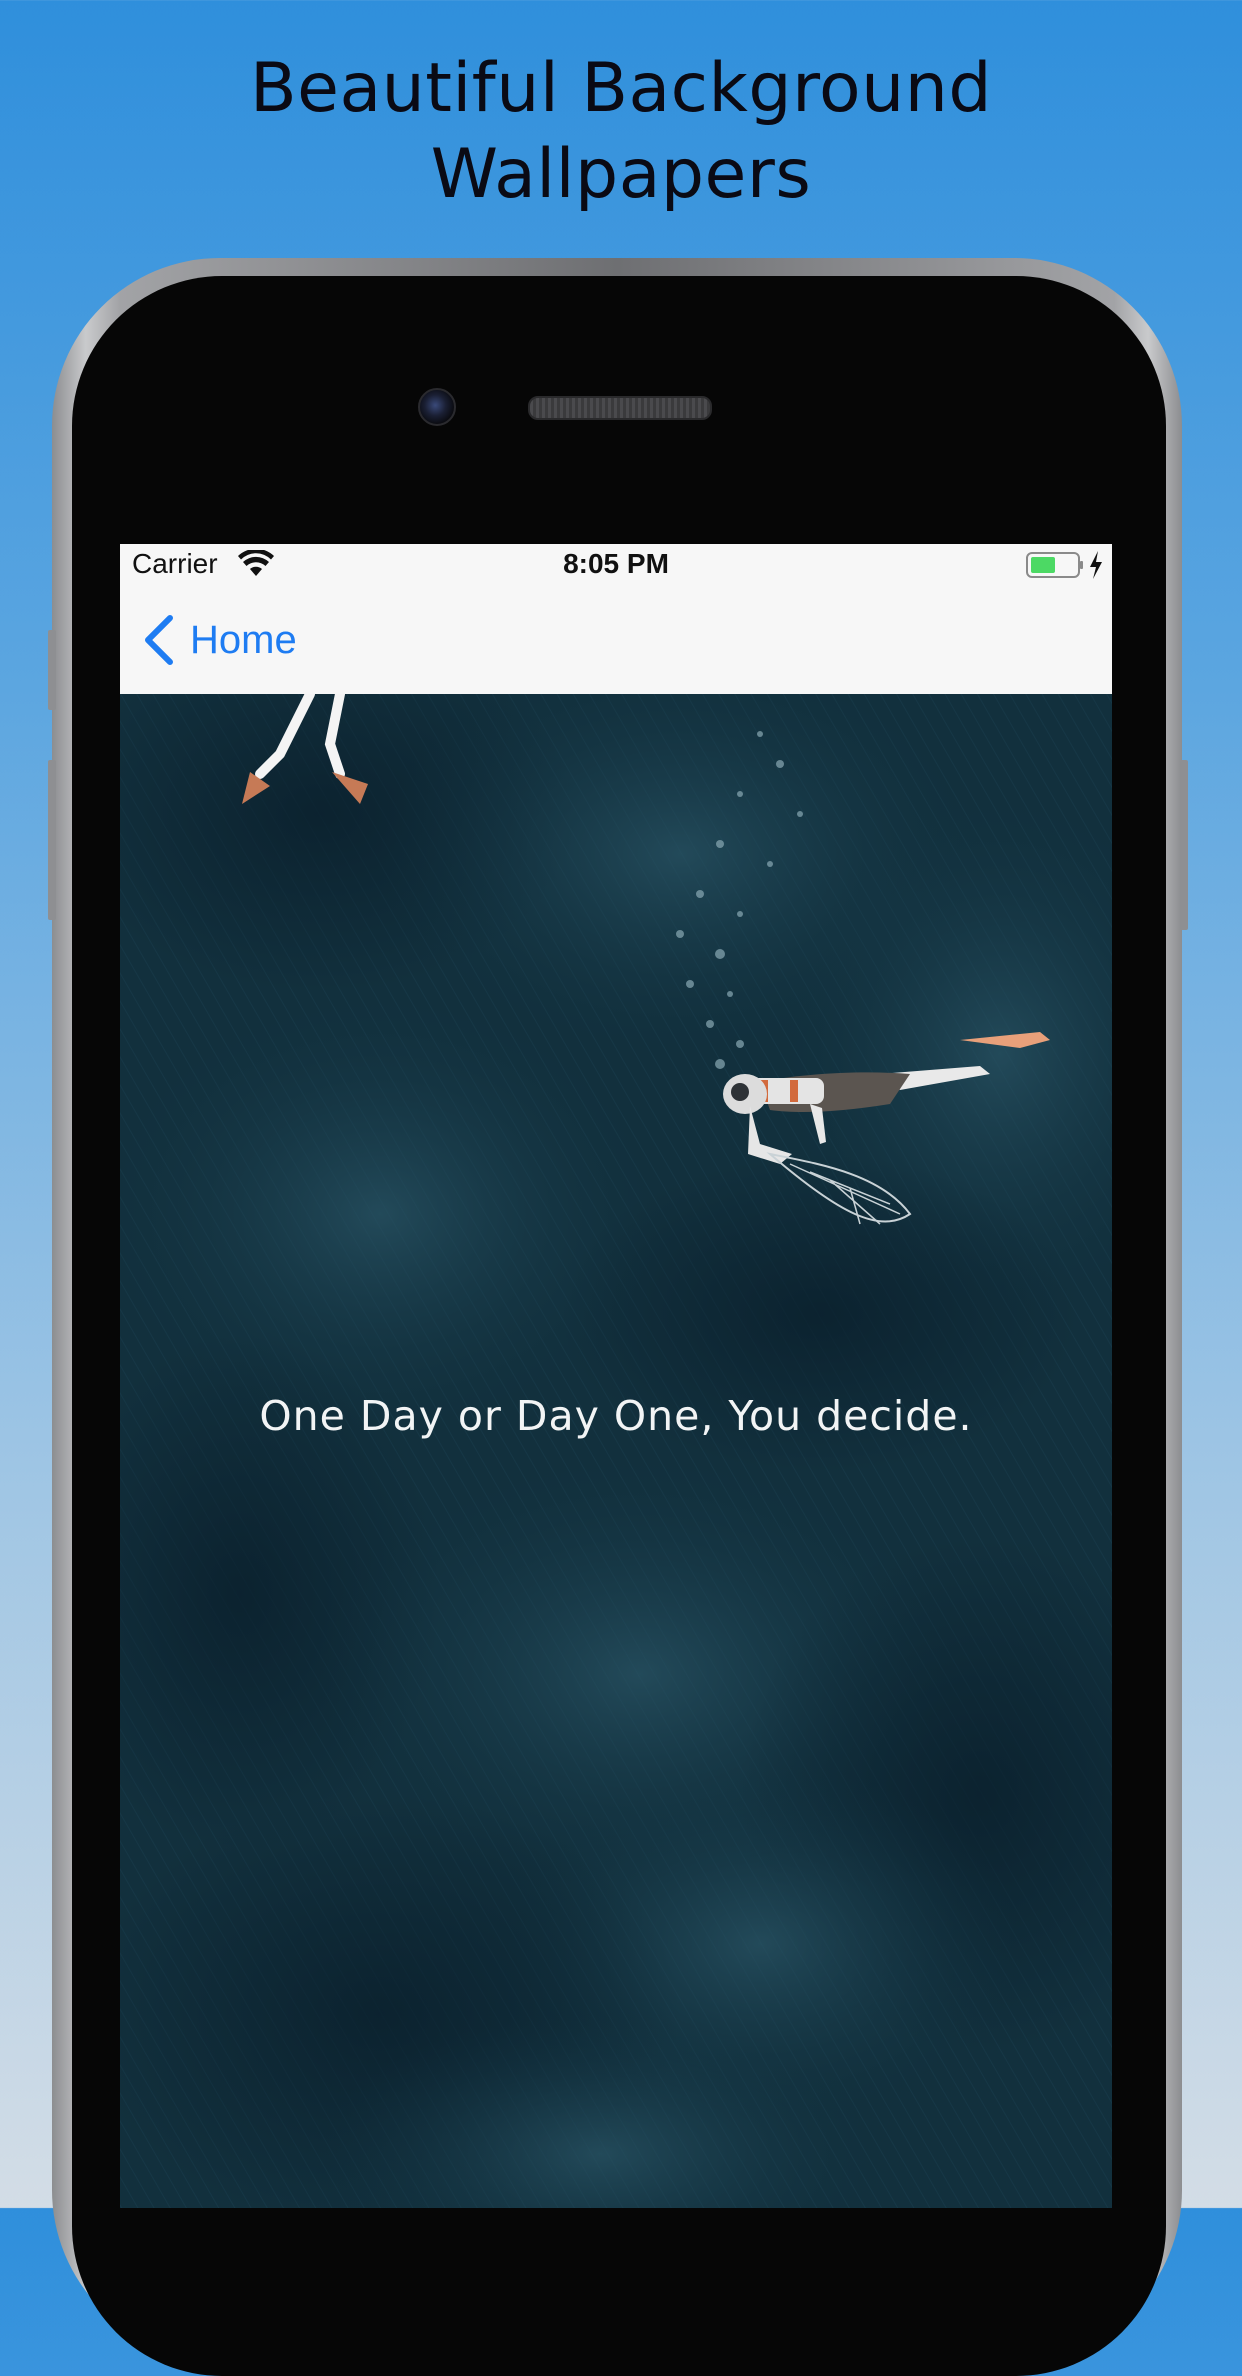 This screenshot has width=1242, height=2376. Describe the element at coordinates (620, 408) in the screenshot. I see `earpiece-speaker` at that location.